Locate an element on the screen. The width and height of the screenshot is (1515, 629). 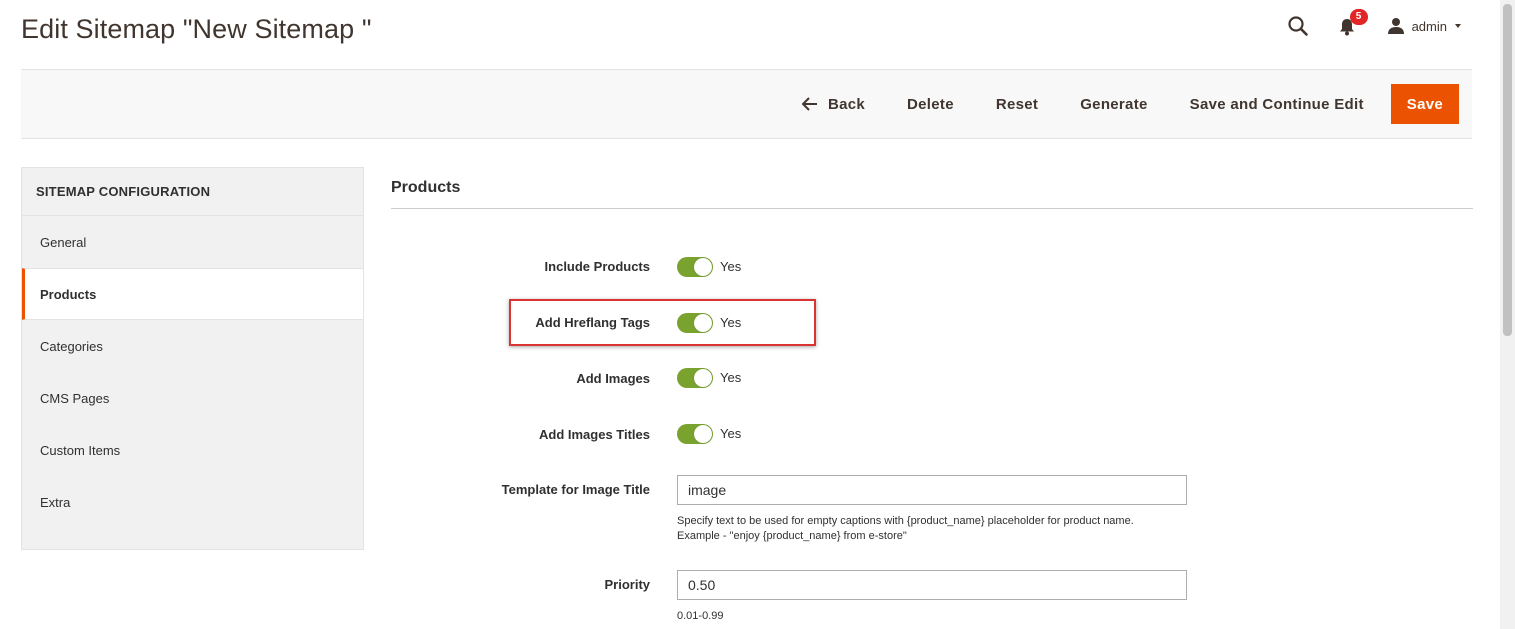
add-images-label: Add Images is located at coordinates (613, 378).